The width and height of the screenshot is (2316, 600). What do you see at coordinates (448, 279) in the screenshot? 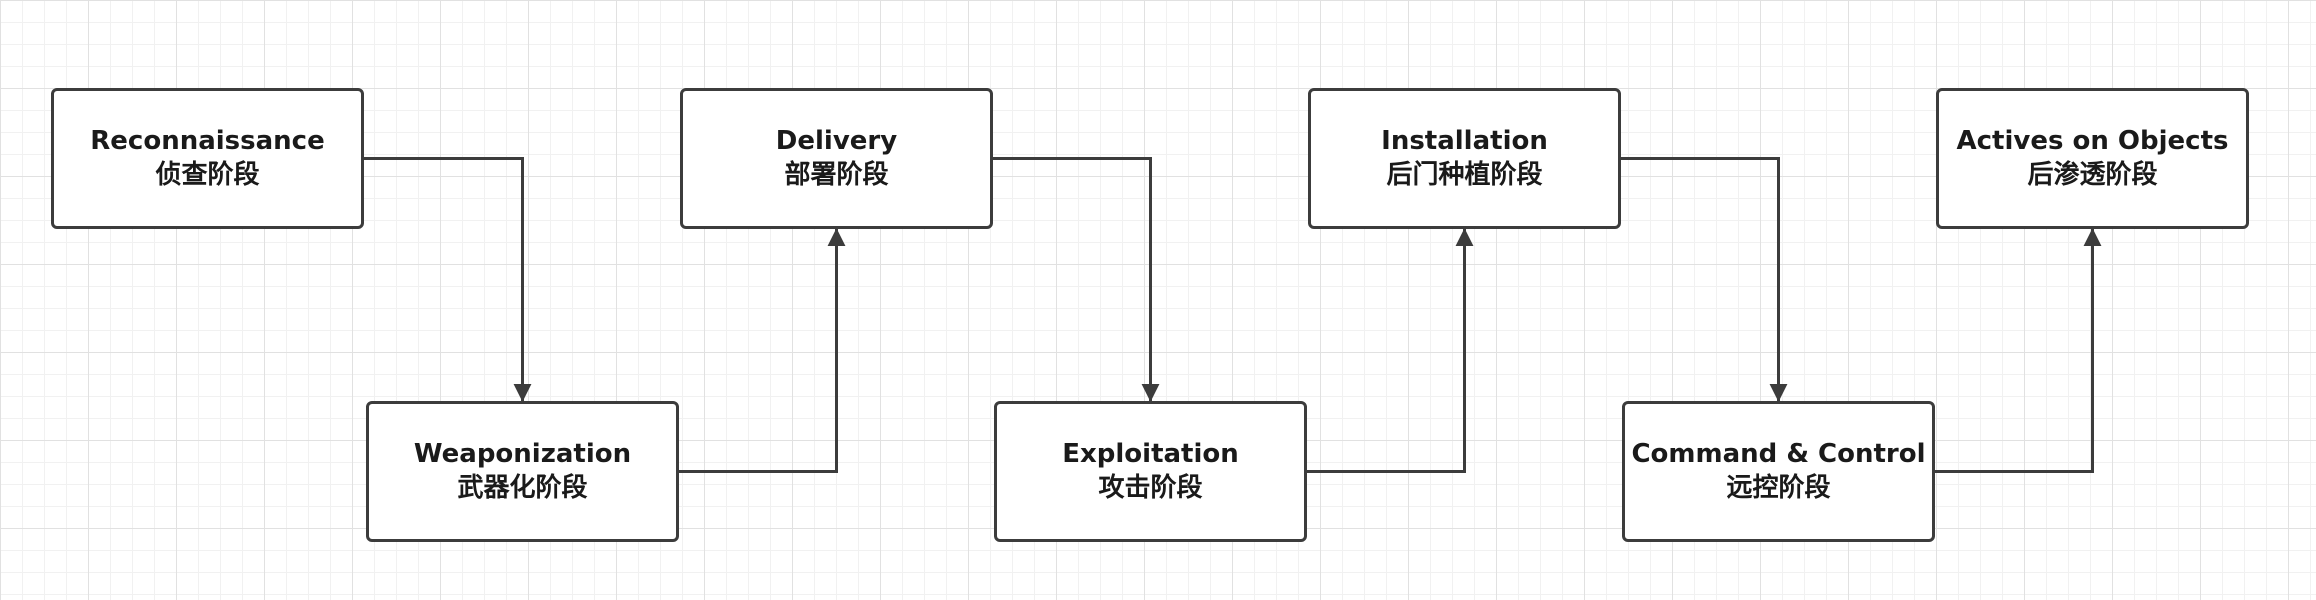
I see `connector-recon-to-weapon` at bounding box center [448, 279].